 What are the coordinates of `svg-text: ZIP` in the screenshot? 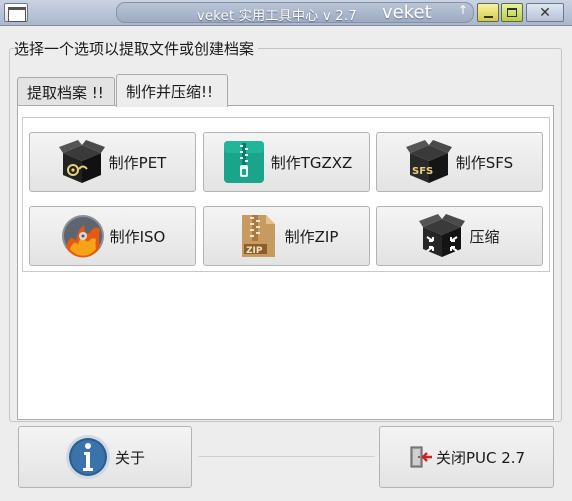 It's located at (254, 251).